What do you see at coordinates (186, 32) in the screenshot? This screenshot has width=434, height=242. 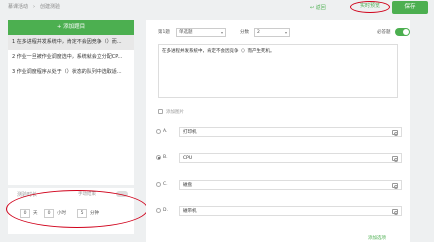 I see `question-type-value: 单选题` at bounding box center [186, 32].